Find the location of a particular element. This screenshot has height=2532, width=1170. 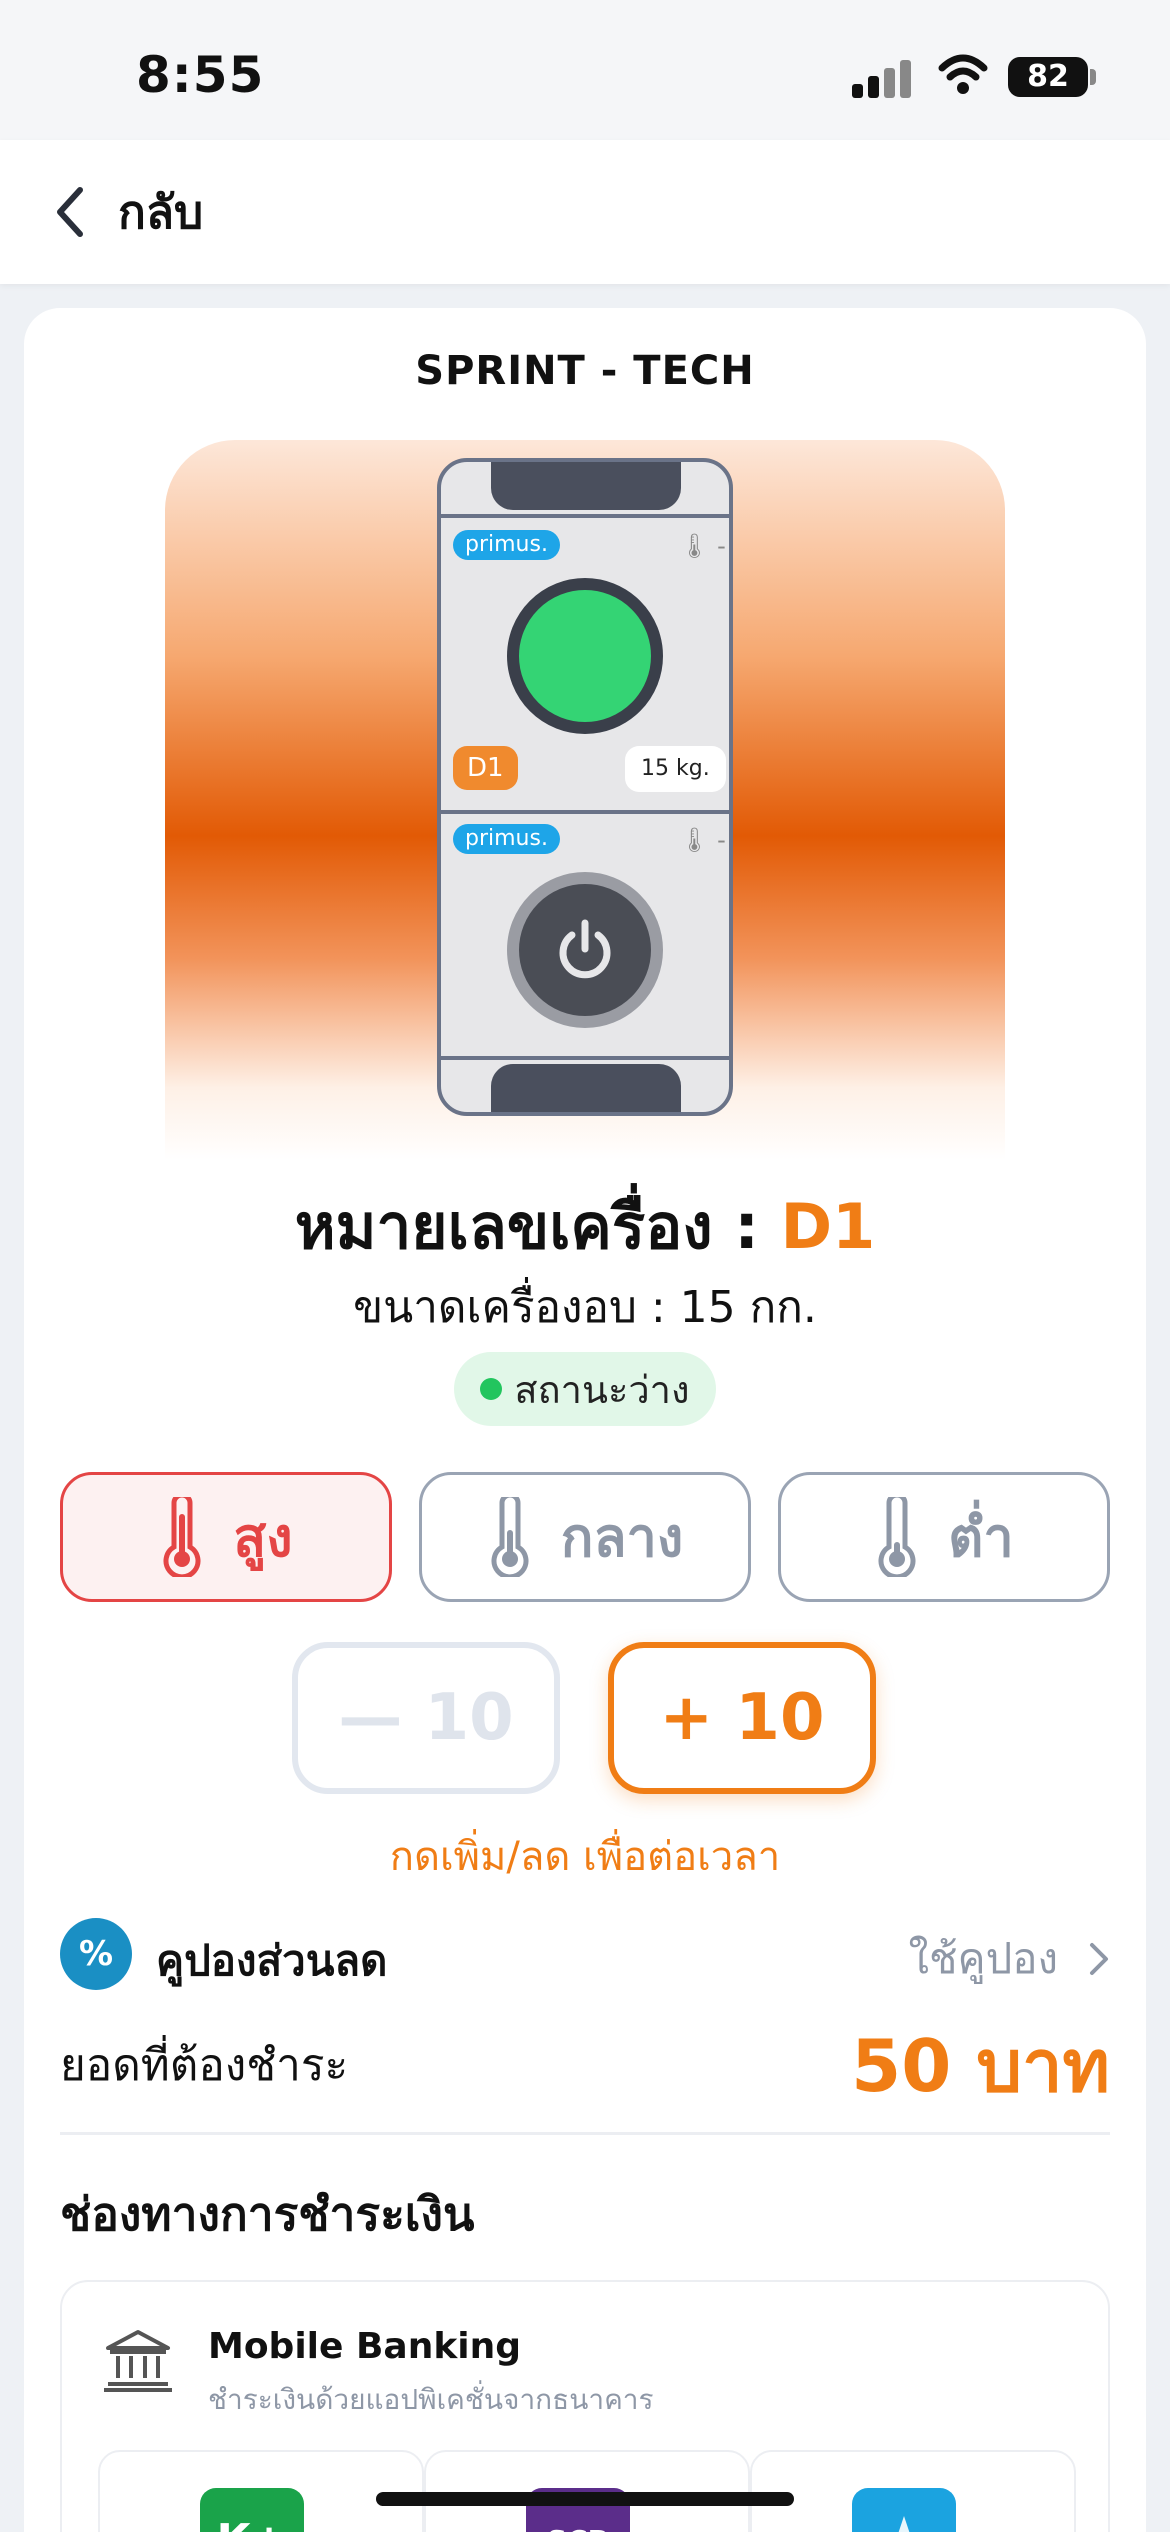

temp-high-label: สูง is located at coordinates (263, 1537).